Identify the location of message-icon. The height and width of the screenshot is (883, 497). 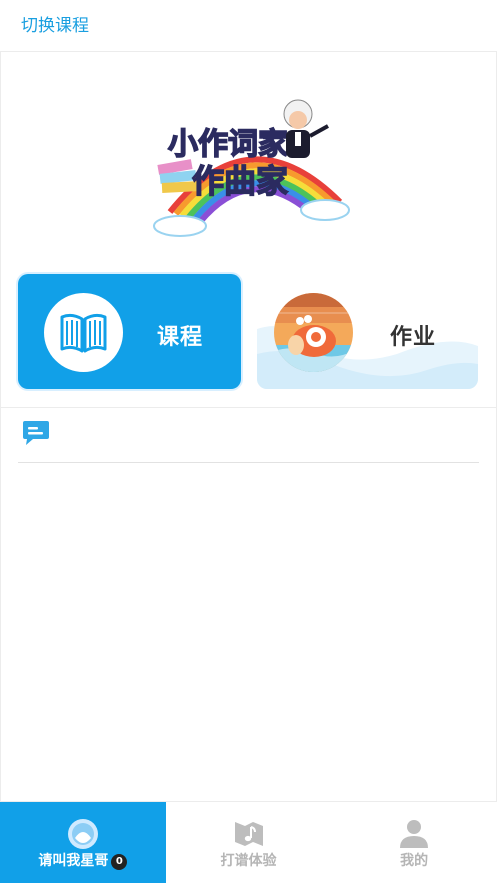
(36, 433).